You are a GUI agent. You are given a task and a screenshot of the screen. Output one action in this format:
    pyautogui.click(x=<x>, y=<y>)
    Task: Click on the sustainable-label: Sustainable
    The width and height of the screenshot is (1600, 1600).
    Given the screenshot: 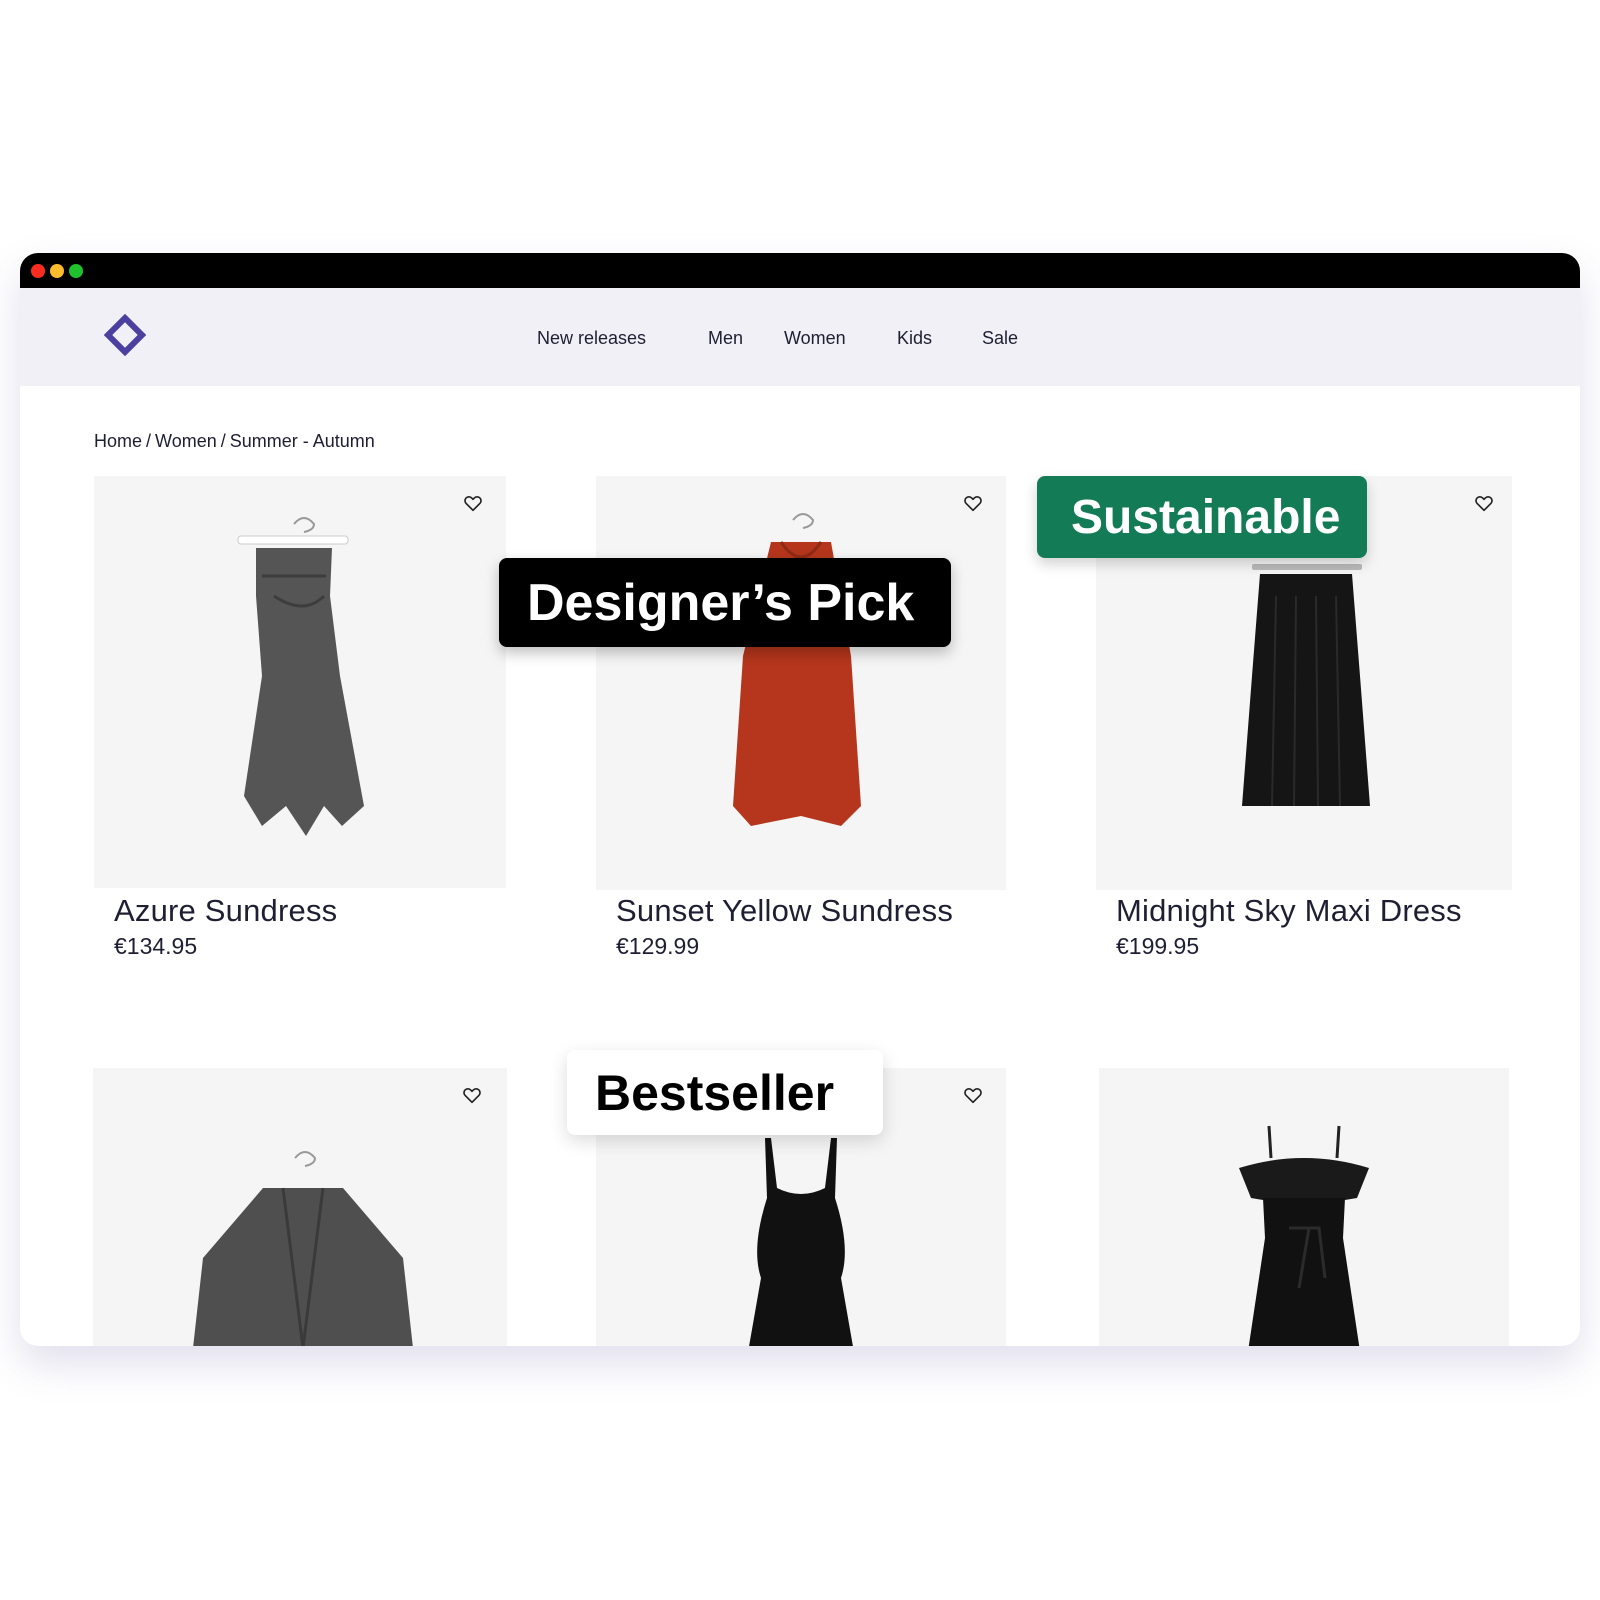 What is the action you would take?
    pyautogui.click(x=1206, y=517)
    